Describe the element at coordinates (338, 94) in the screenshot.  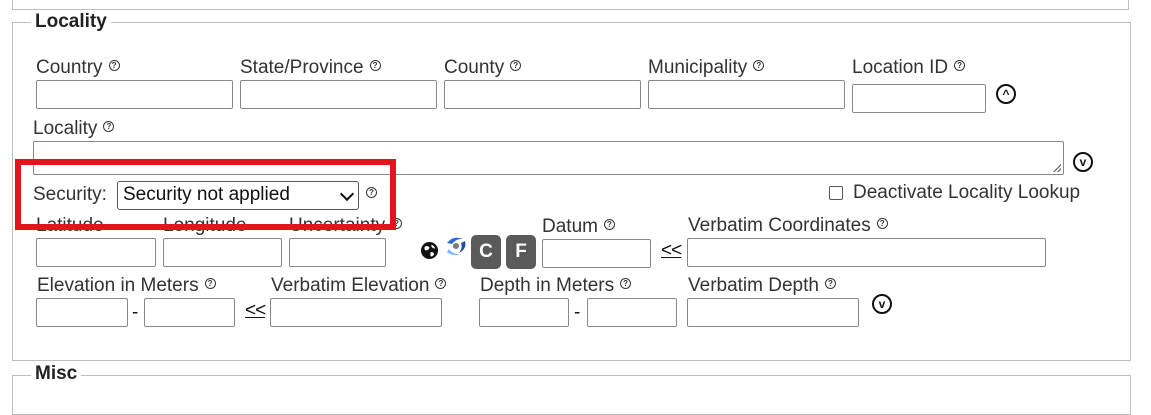
I see `state-province-input` at that location.